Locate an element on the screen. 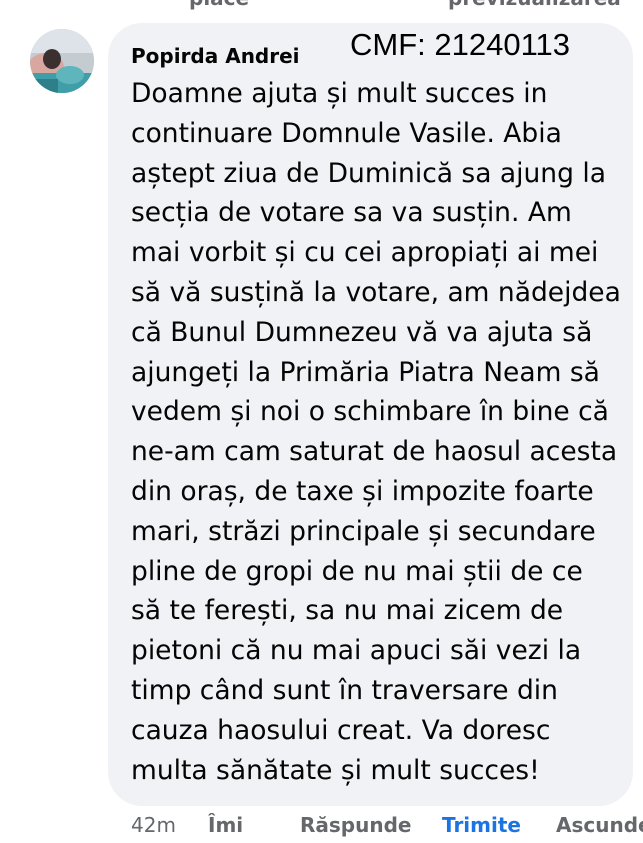 The height and width of the screenshot is (843, 643). avatar is located at coordinates (62, 61).